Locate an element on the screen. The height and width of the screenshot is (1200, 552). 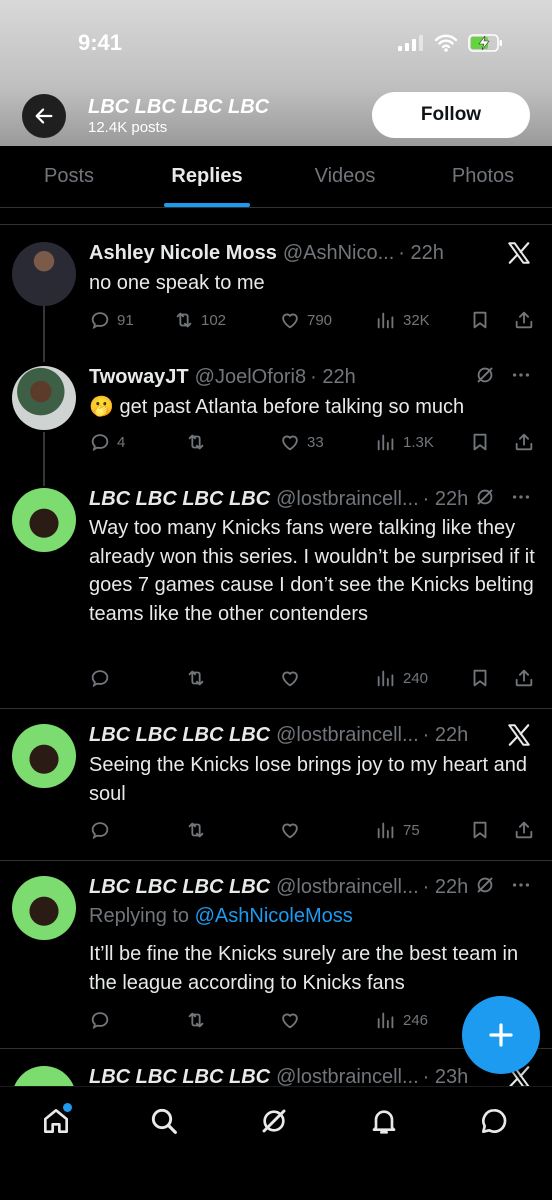
reply-button: 91 is located at coordinates (111, 320).